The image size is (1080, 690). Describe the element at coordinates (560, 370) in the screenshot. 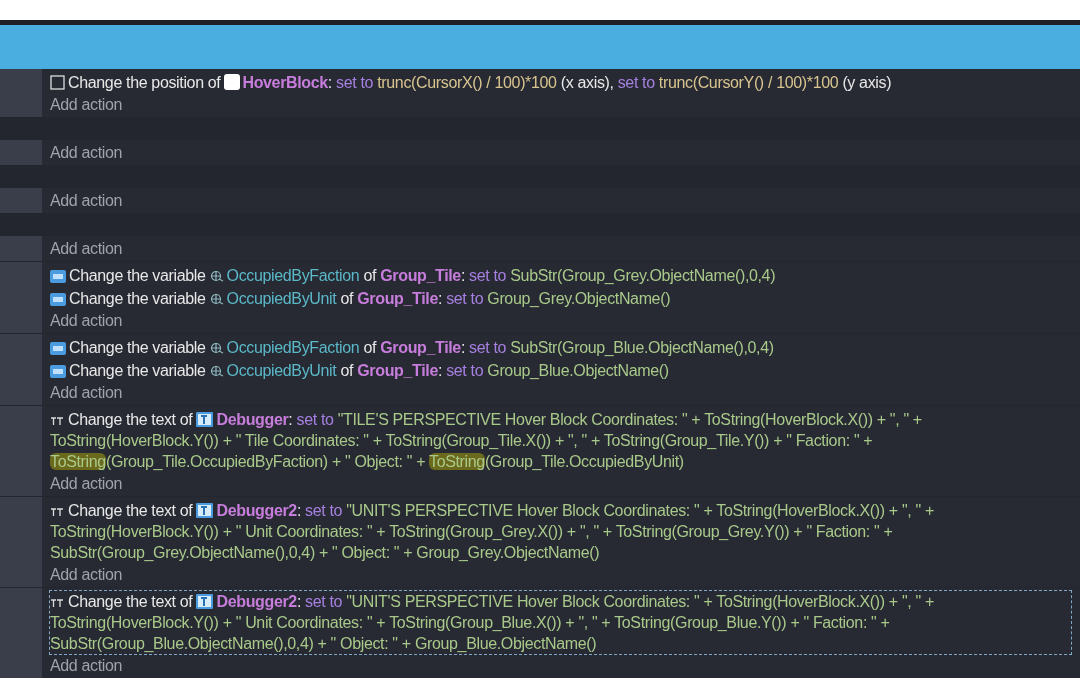

I see `action-text: Change the variable OccupiedByUnit of Group_Tile: set to Group_Blue.ObjectName()` at that location.